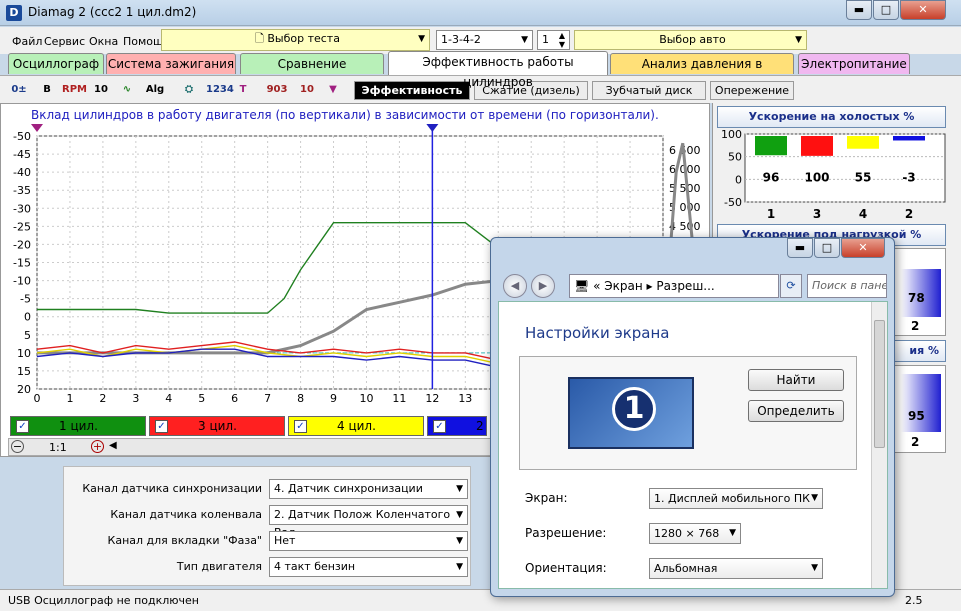  What do you see at coordinates (399, 398) in the screenshot?
I see `x-tick-label: 11` at bounding box center [399, 398].